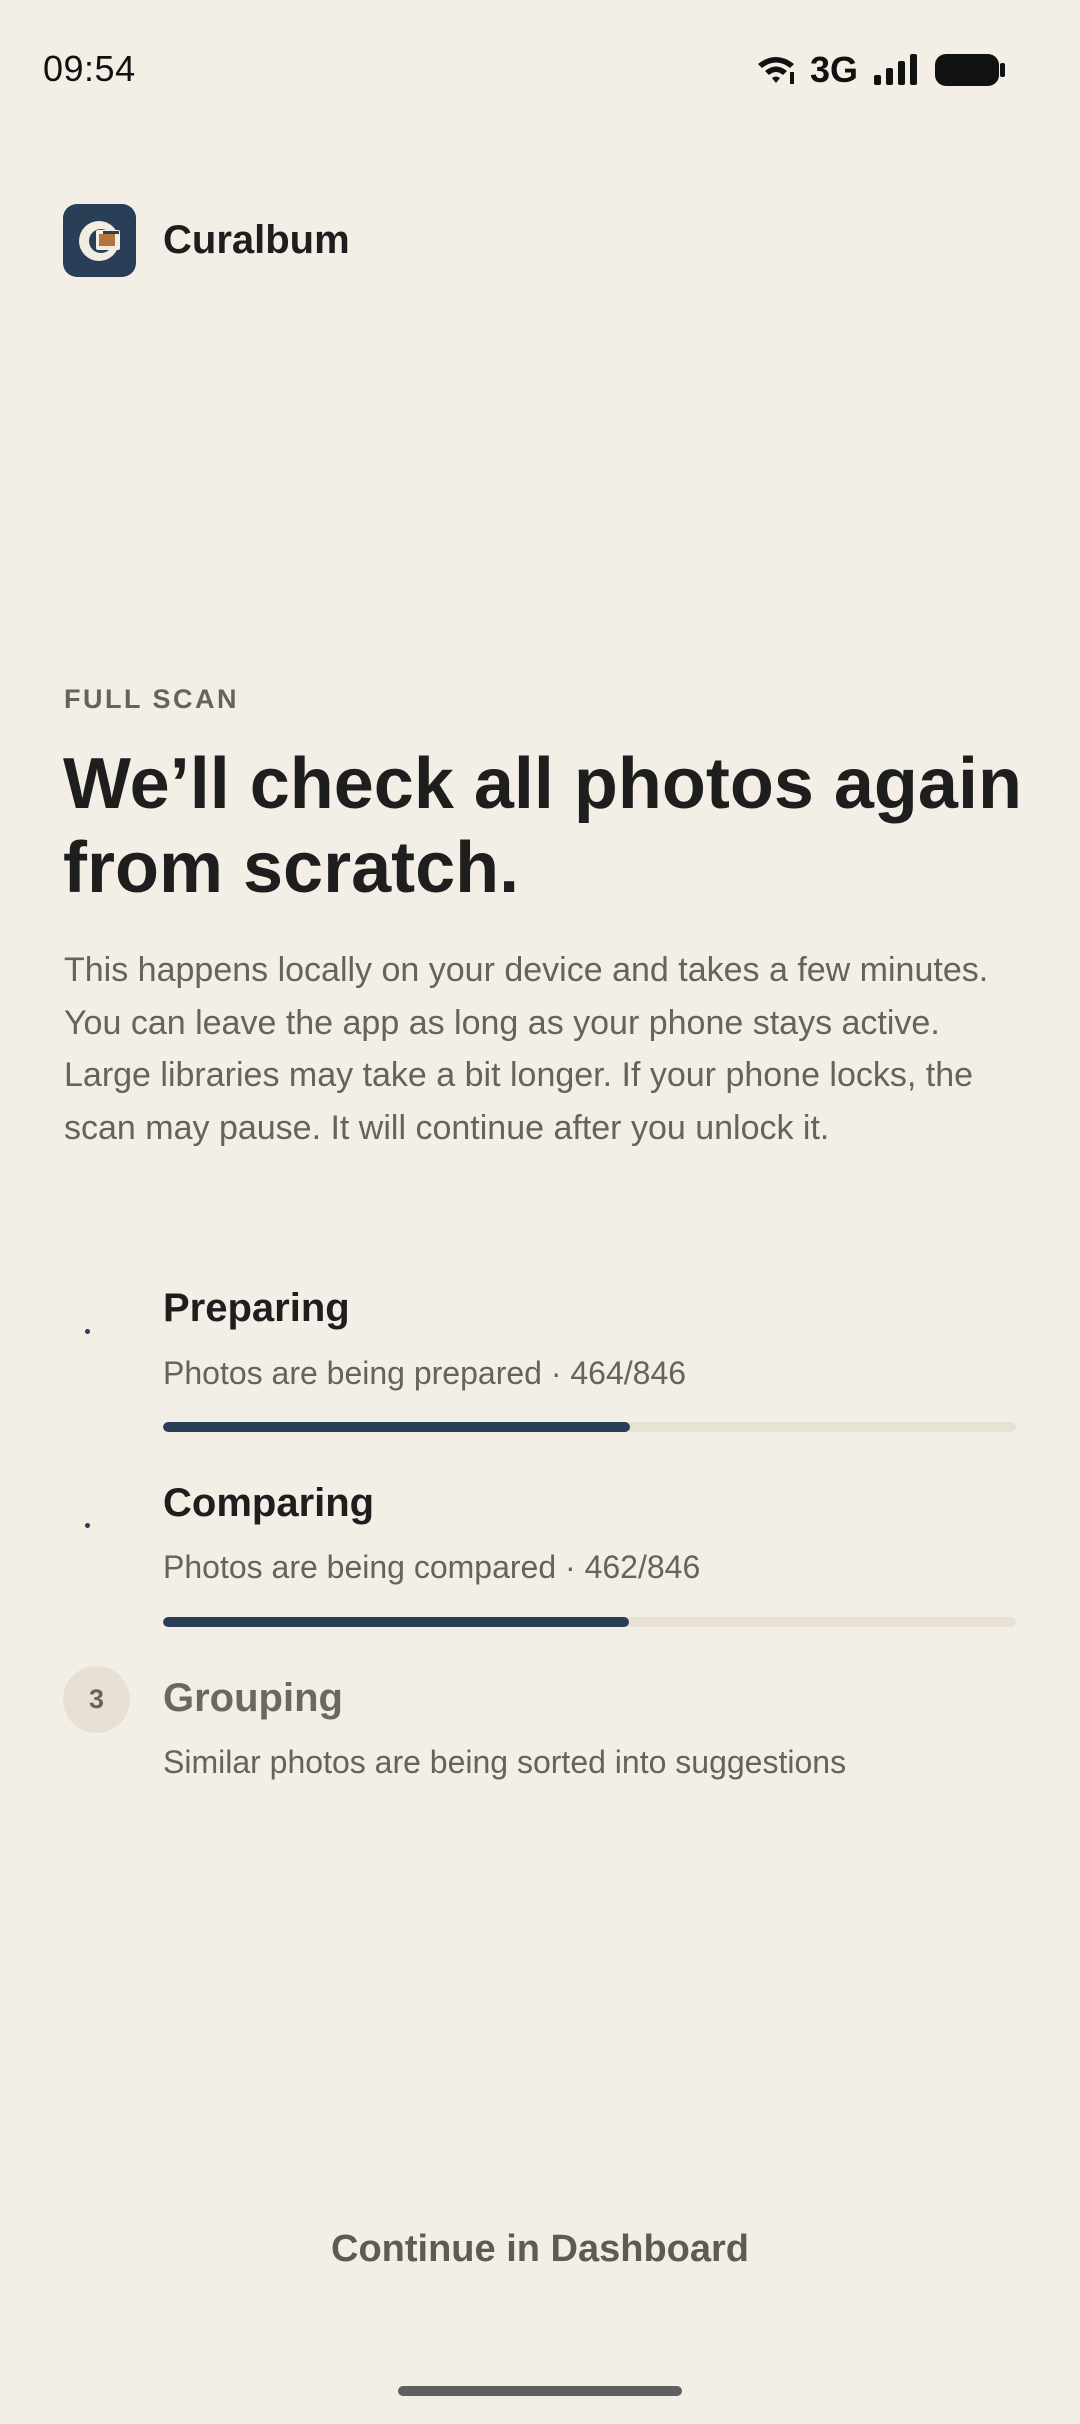  What do you see at coordinates (253, 1698) in the screenshot?
I see `step-title: Grouping` at bounding box center [253, 1698].